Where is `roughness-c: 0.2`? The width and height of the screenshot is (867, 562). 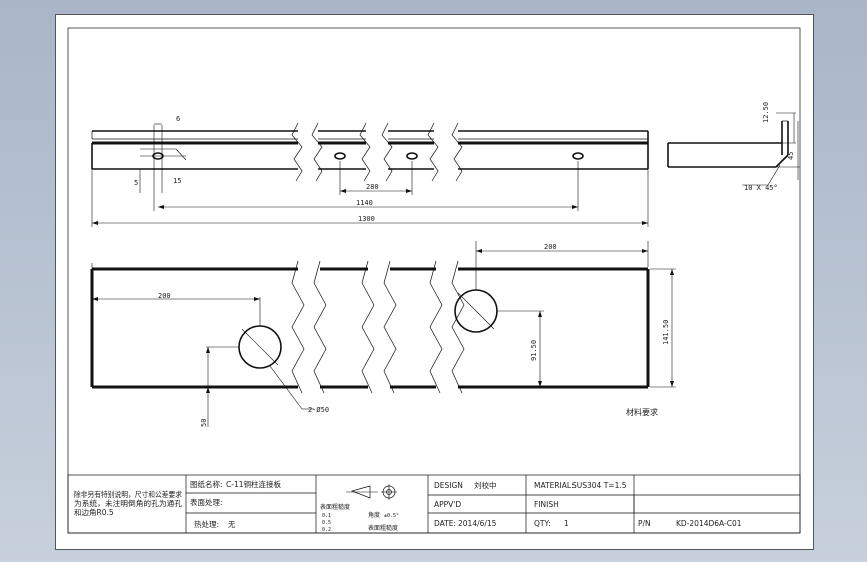
roughness-c: 0.2 is located at coordinates (326, 530).